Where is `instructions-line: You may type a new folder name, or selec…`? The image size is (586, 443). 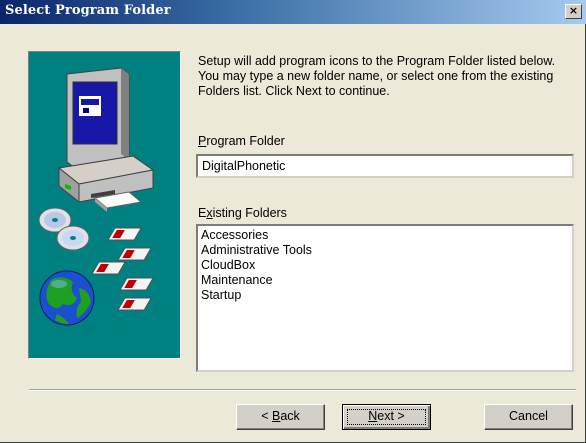 instructions-line: You may type a new folder name, or selec… is located at coordinates (376, 76).